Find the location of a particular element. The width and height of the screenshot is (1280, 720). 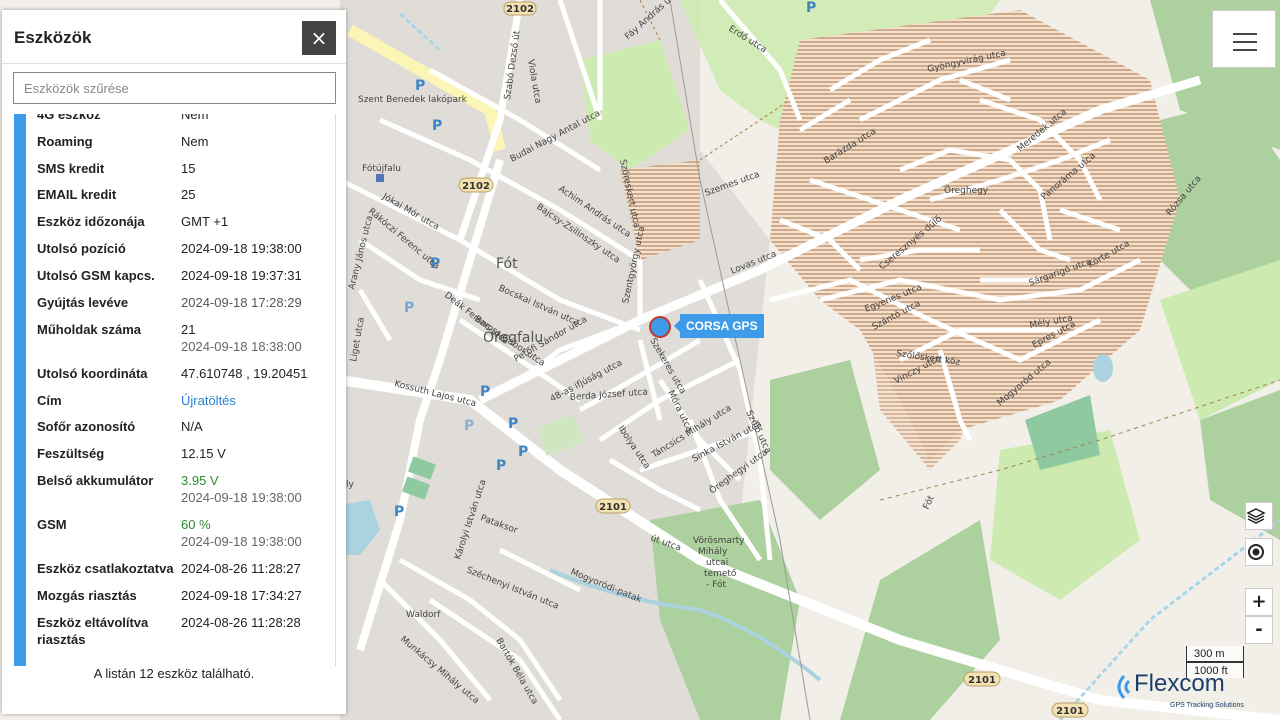

detail-label: Sofőr azonosító is located at coordinates (86, 426).